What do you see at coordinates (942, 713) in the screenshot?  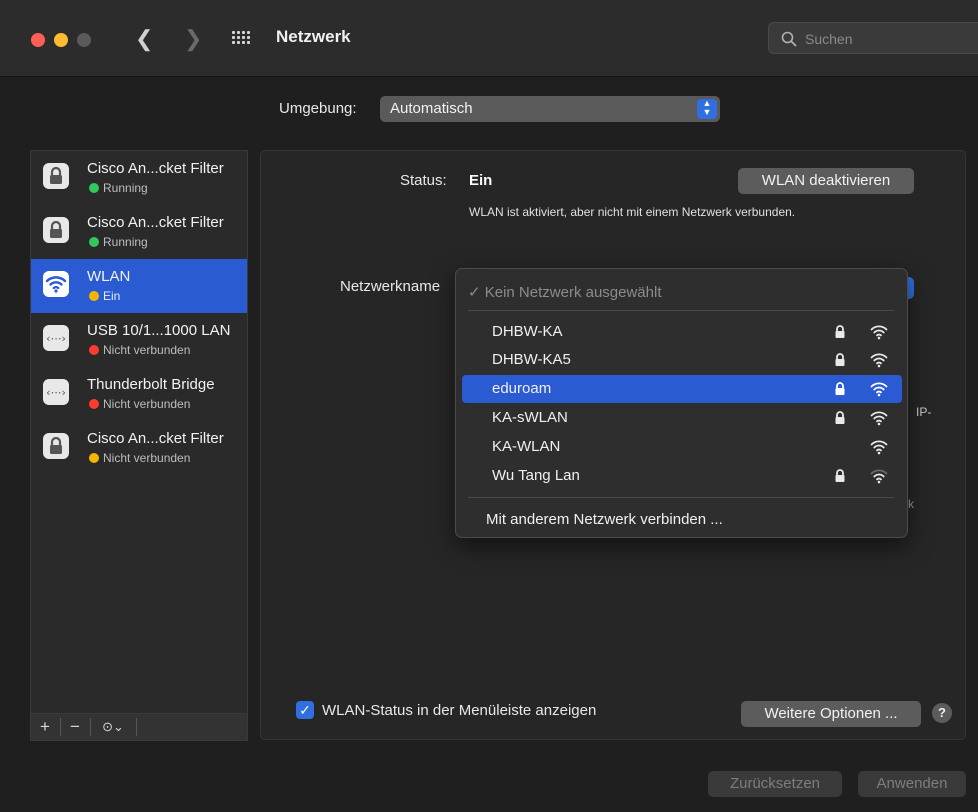 I see `help-button: ?` at bounding box center [942, 713].